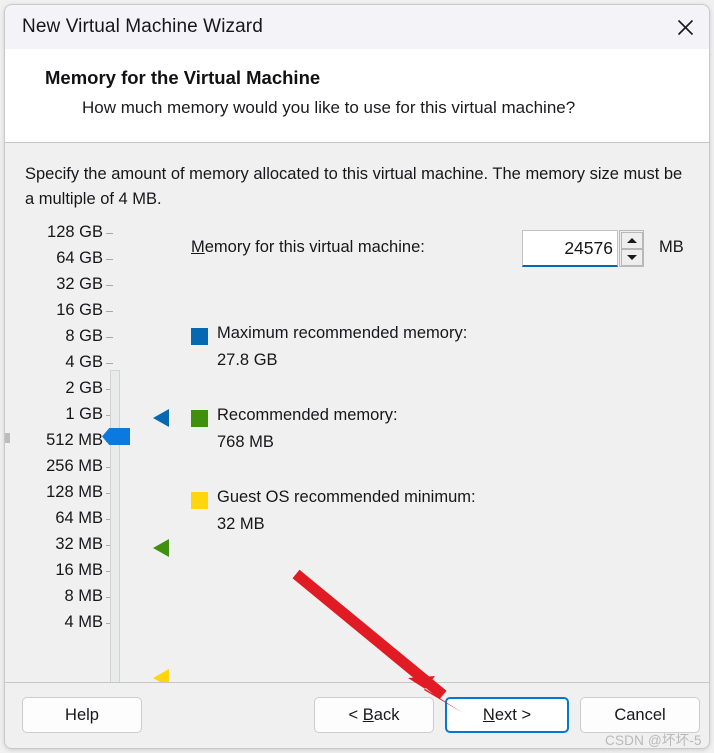 This screenshot has height=753, width=714. Describe the element at coordinates (83, 596) in the screenshot. I see `slider-tick-label: 8 MB` at that location.